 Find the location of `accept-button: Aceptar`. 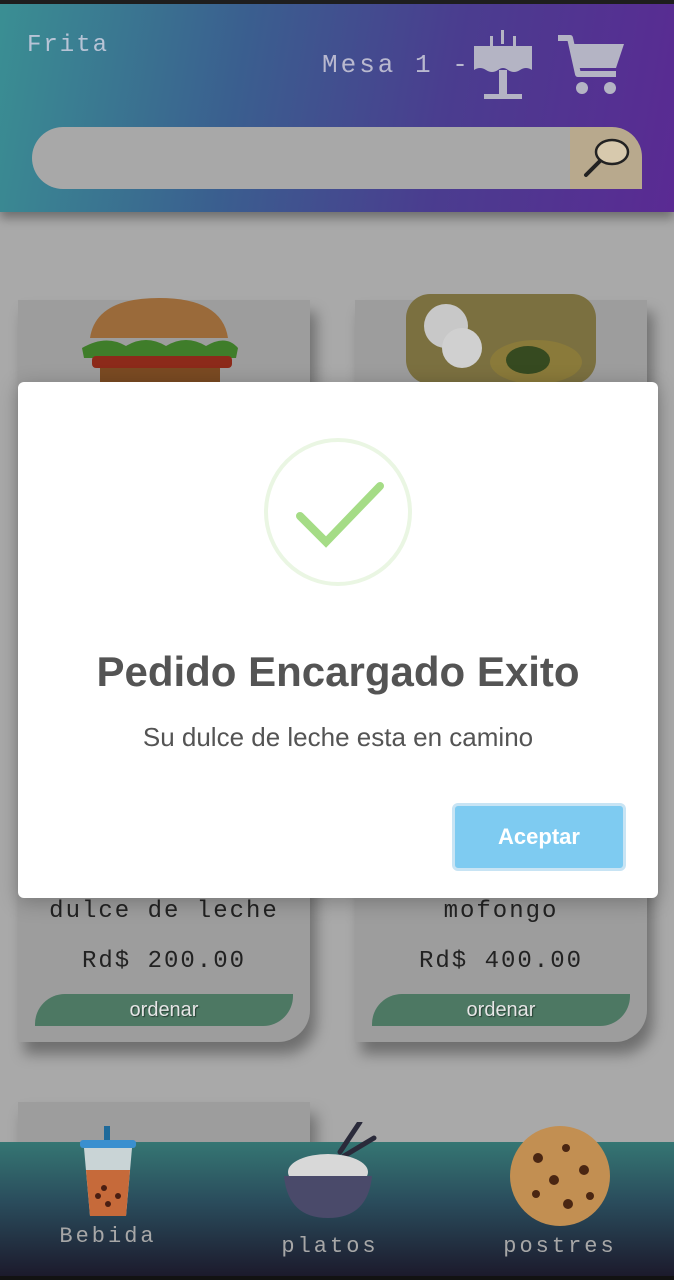

accept-button: Aceptar is located at coordinates (539, 837).